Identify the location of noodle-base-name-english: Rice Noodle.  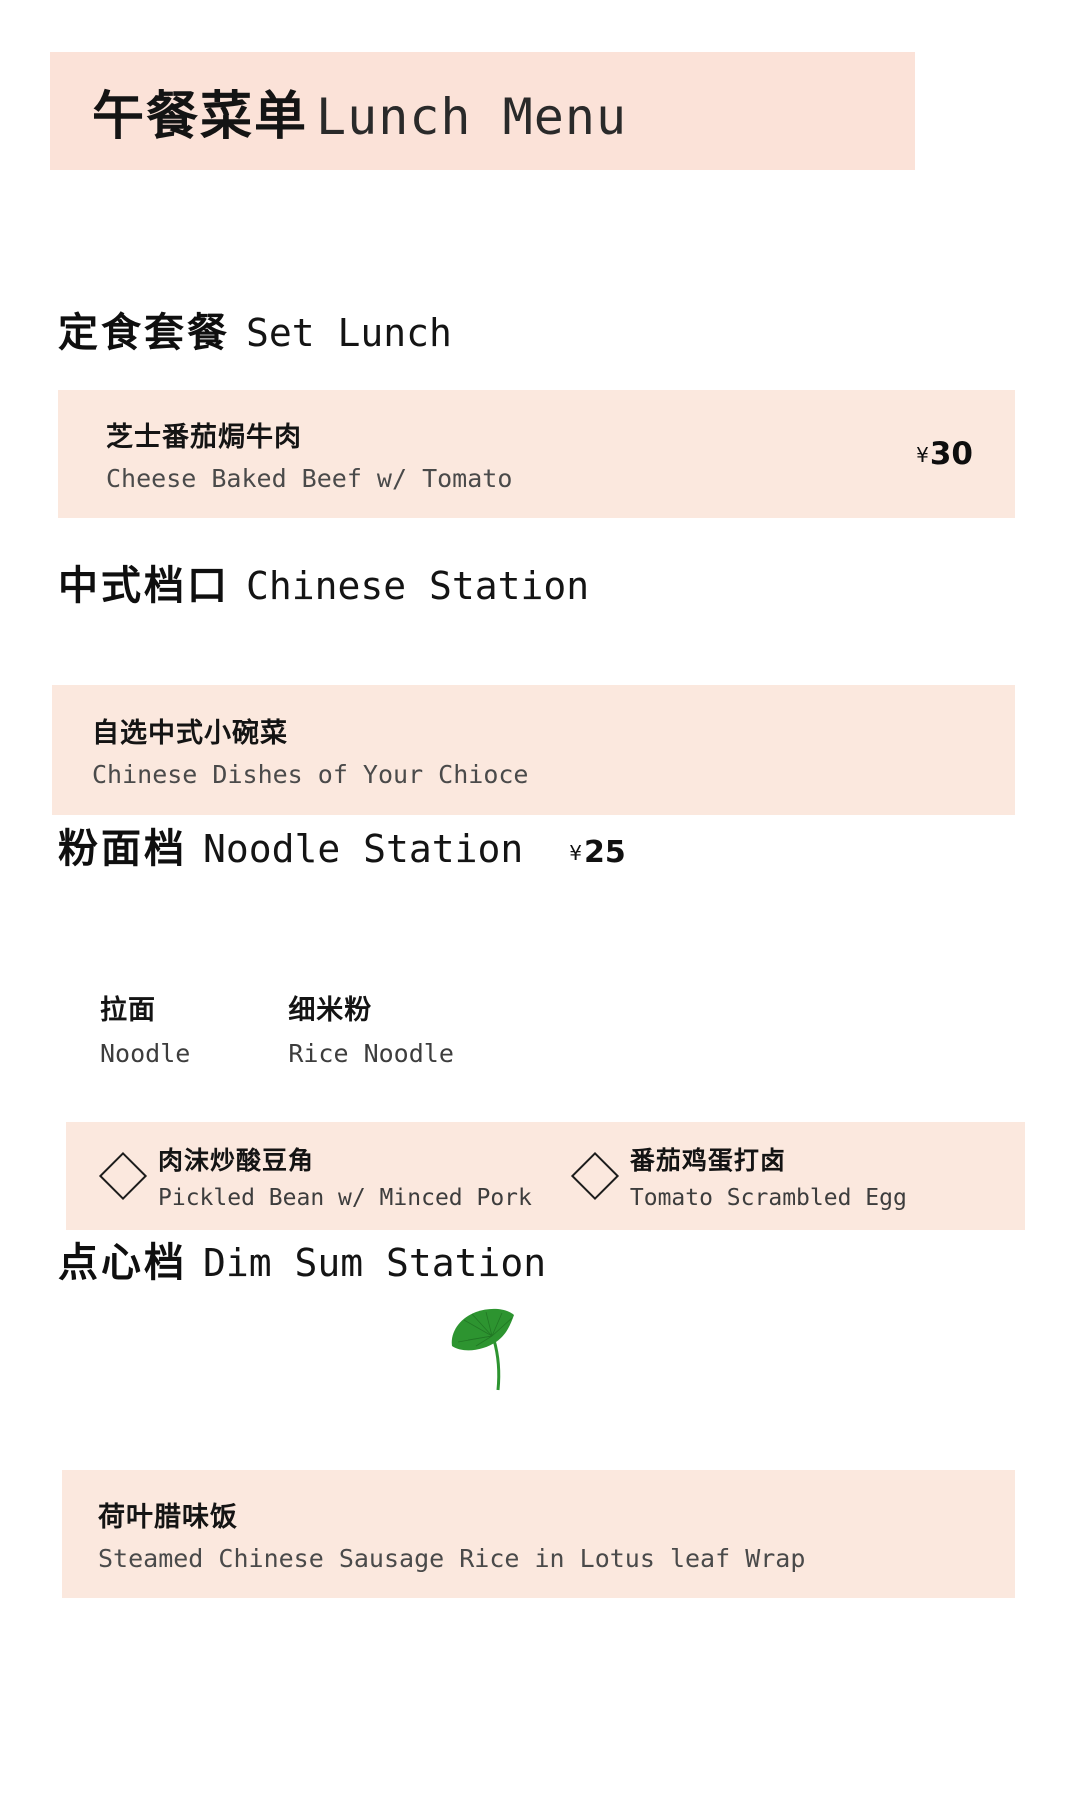
(371, 1053).